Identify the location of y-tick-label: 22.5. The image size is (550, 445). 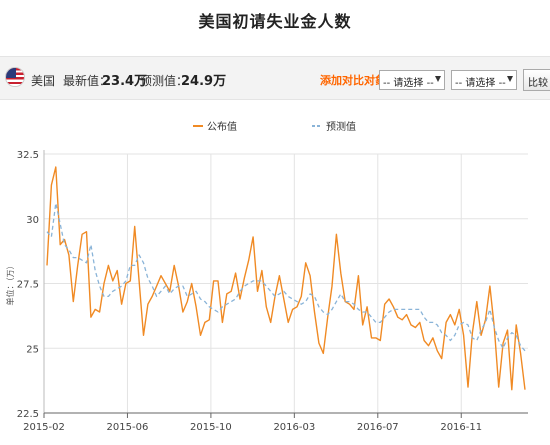
(28, 414).